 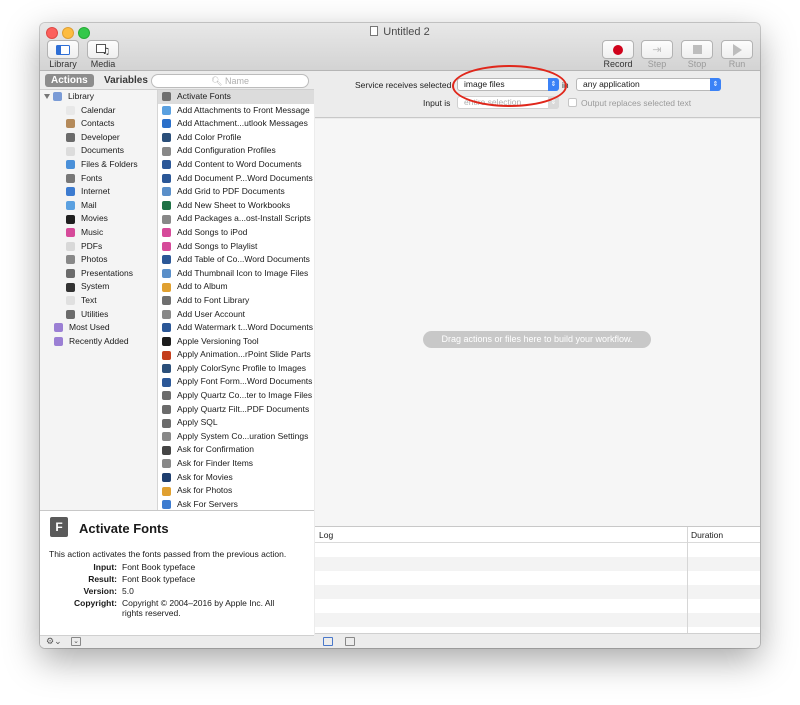 I want to click on log-table: Log Duration, so click(x=537, y=580).